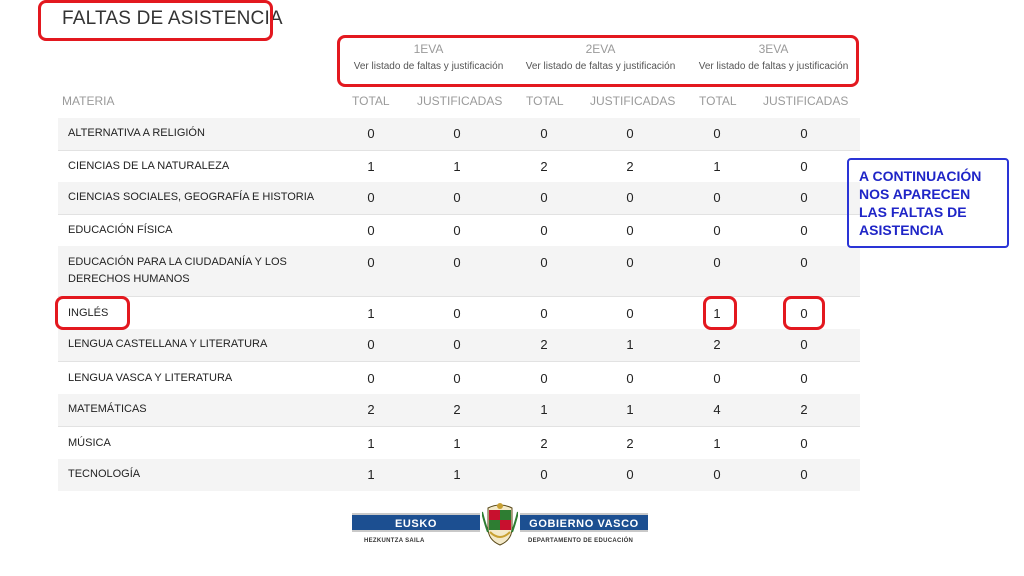 This screenshot has width=1024, height=576. I want to click on subject-name: ALTERNATIVA A RELIGIÓN, so click(136, 133).